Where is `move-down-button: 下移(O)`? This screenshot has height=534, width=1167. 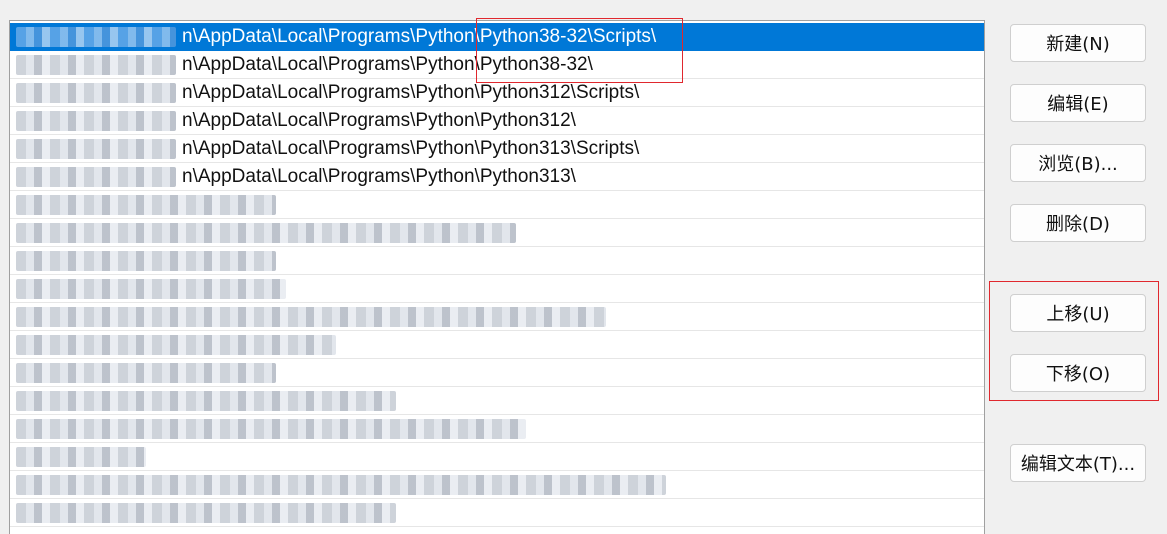
move-down-button: 下移(O) is located at coordinates (1078, 373).